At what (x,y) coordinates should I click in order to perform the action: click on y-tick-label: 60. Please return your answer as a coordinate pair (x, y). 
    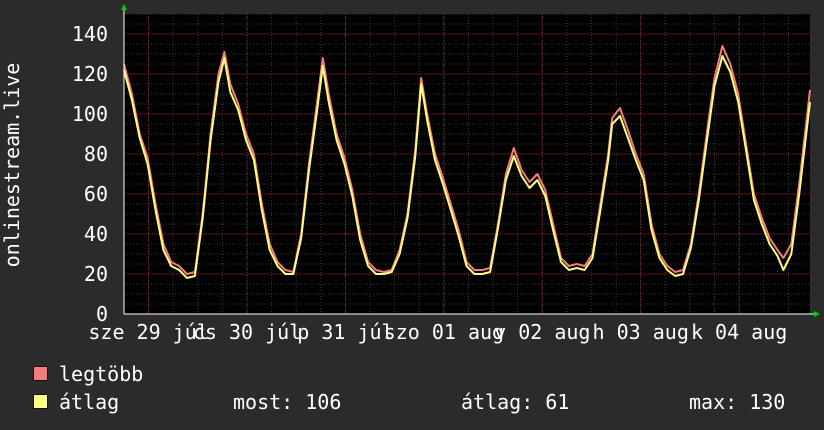
    Looking at the image, I should click on (96, 194).